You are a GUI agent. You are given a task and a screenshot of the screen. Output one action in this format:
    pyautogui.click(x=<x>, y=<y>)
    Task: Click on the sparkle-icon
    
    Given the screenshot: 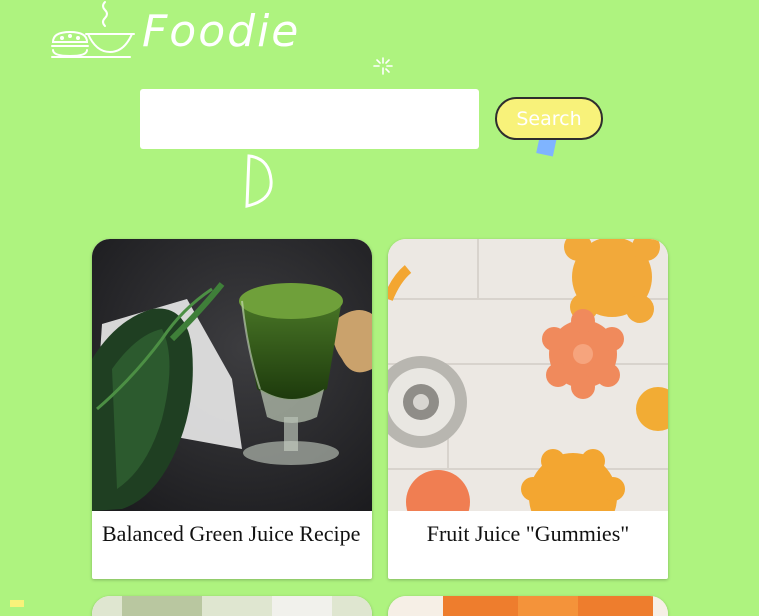 What is the action you would take?
    pyautogui.click(x=383, y=66)
    